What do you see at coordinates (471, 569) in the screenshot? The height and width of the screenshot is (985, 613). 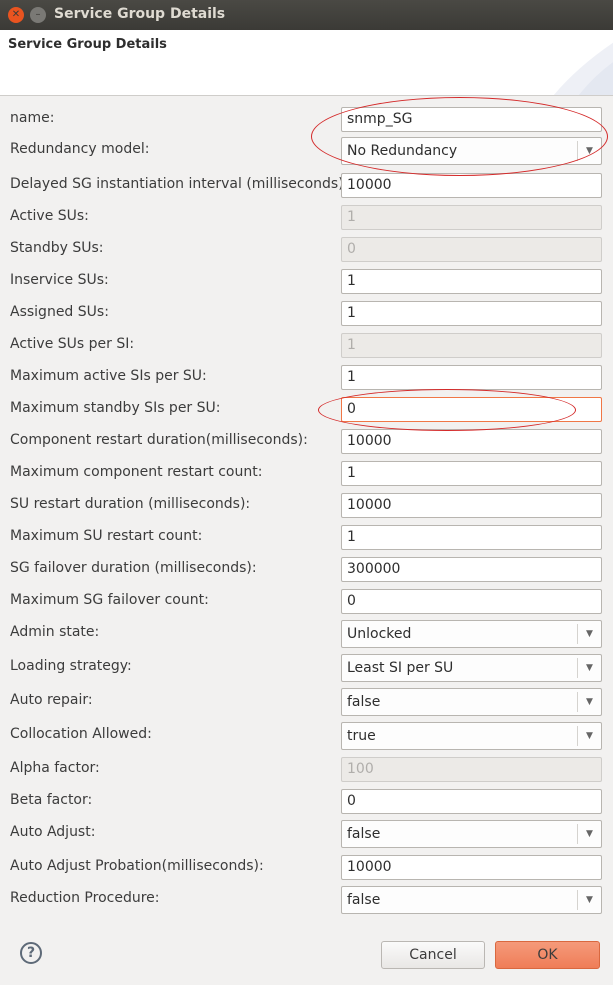 I see `text-input: 300000` at bounding box center [471, 569].